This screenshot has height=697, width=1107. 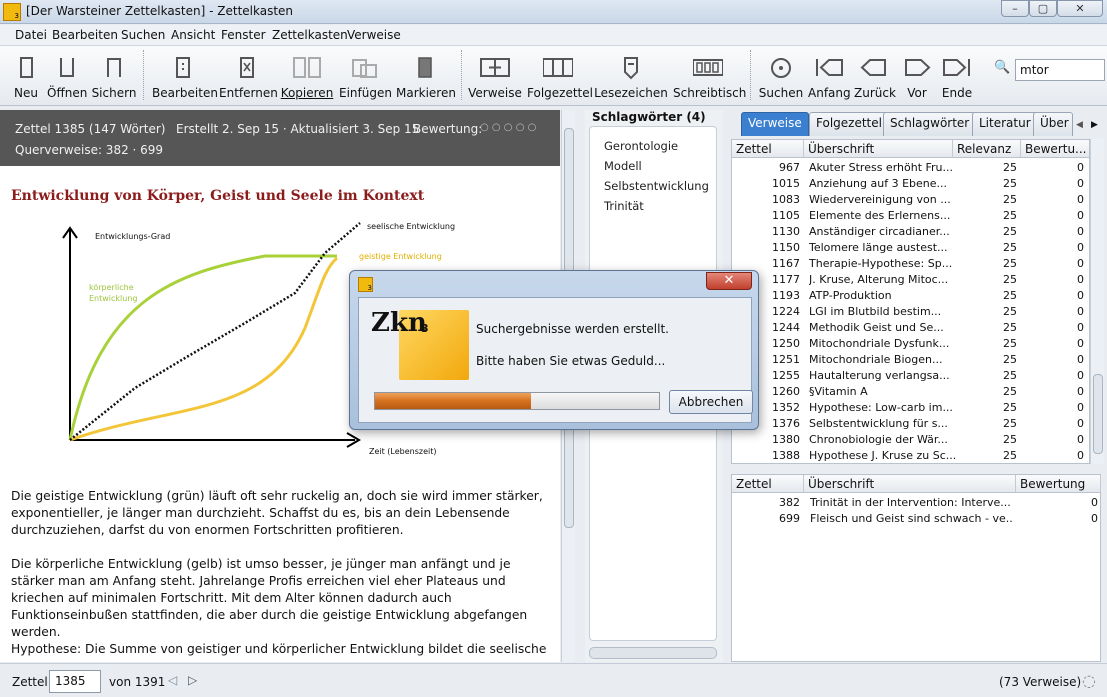 What do you see at coordinates (1098, 414) in the screenshot?
I see `links-scroll-thumb` at bounding box center [1098, 414].